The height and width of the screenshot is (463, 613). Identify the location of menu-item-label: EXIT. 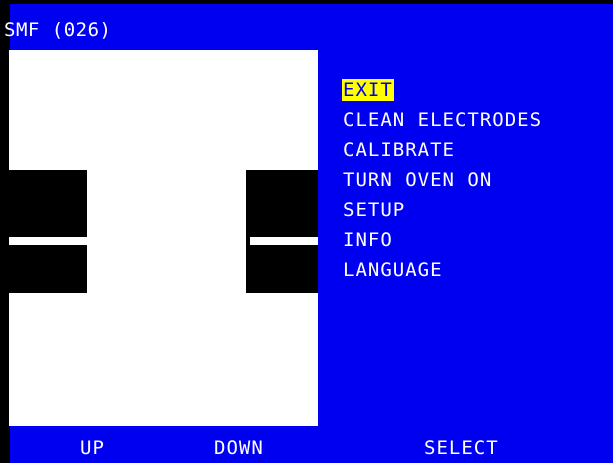
(368, 90).